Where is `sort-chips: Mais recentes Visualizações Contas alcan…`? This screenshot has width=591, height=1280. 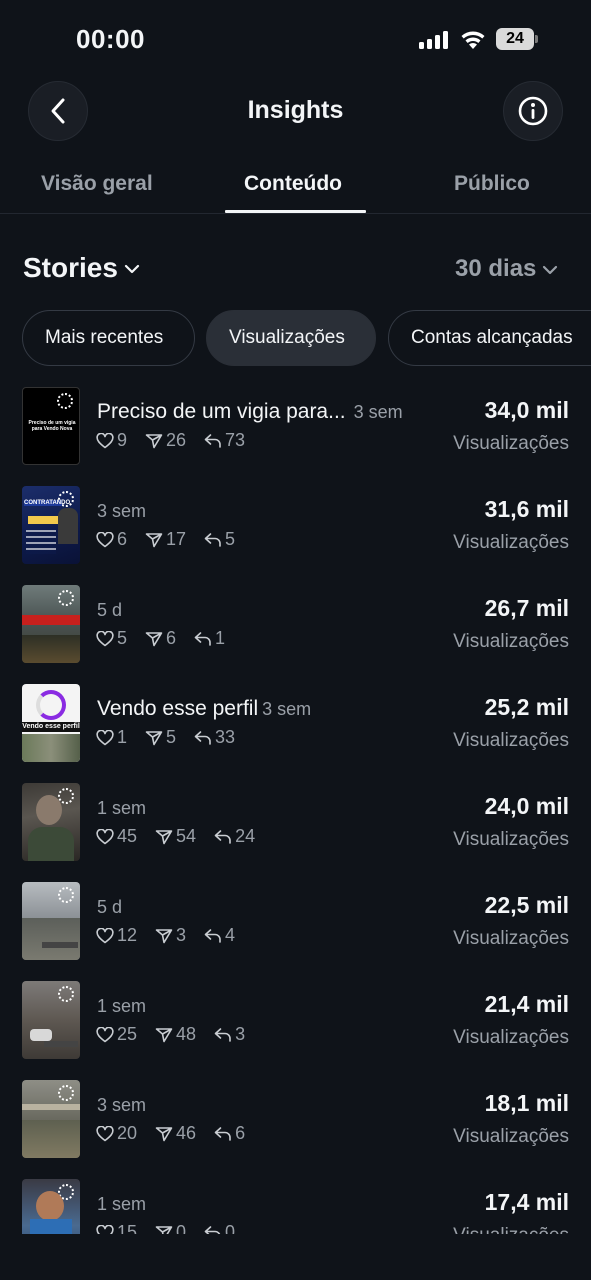 sort-chips: Mais recentes Visualizações Contas alcan… is located at coordinates (306, 338).